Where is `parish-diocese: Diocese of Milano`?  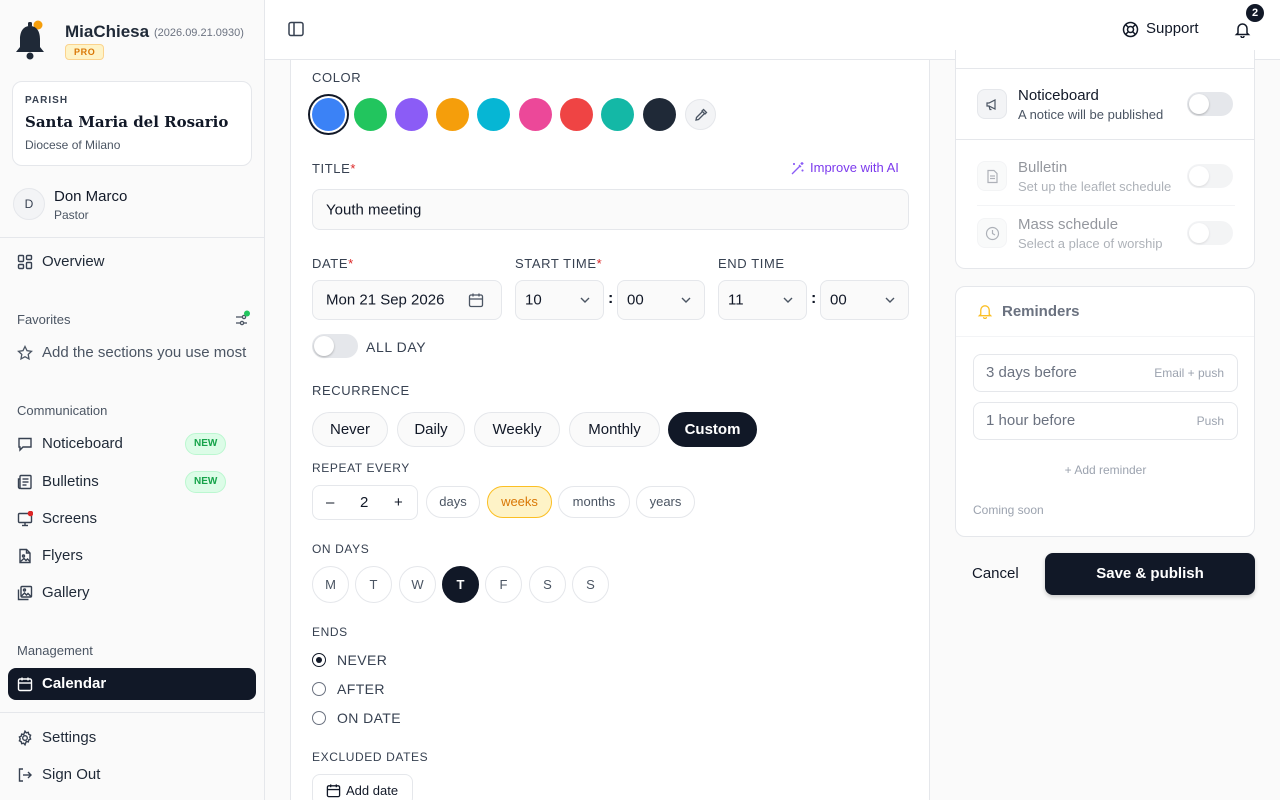 parish-diocese: Diocese of Milano is located at coordinates (73, 145).